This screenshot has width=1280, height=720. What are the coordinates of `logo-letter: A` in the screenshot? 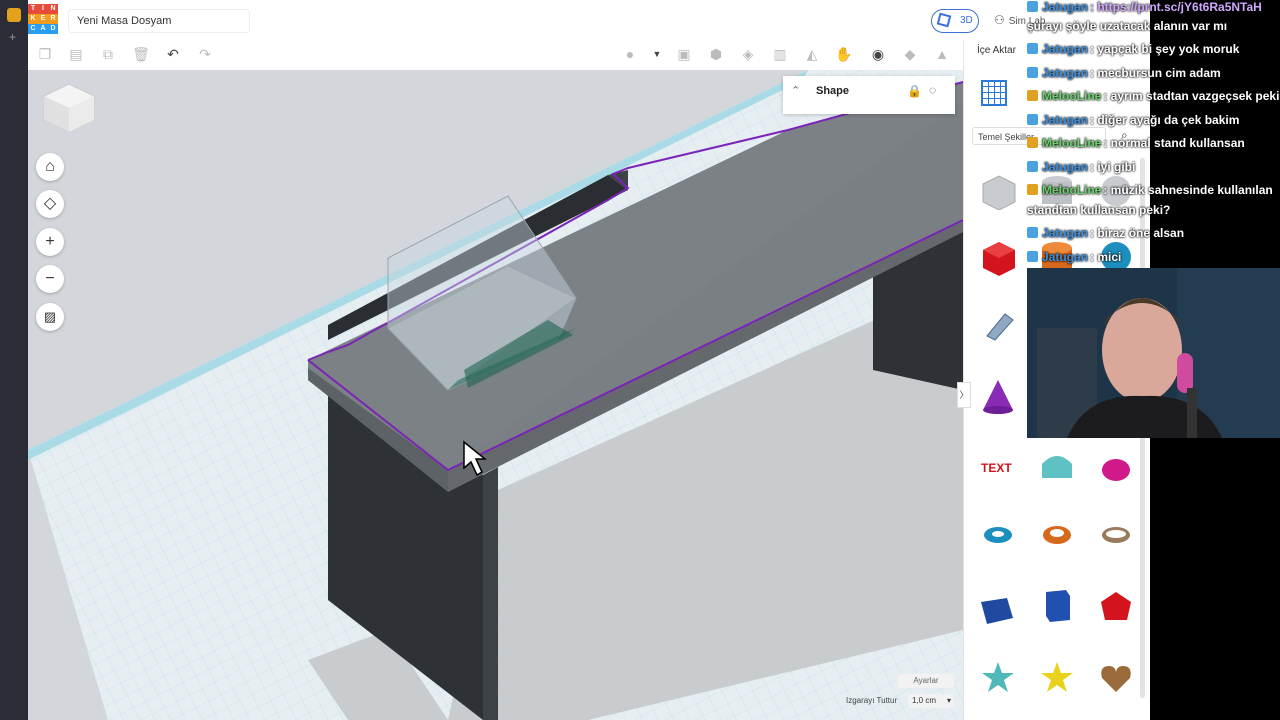 It's located at (43, 29).